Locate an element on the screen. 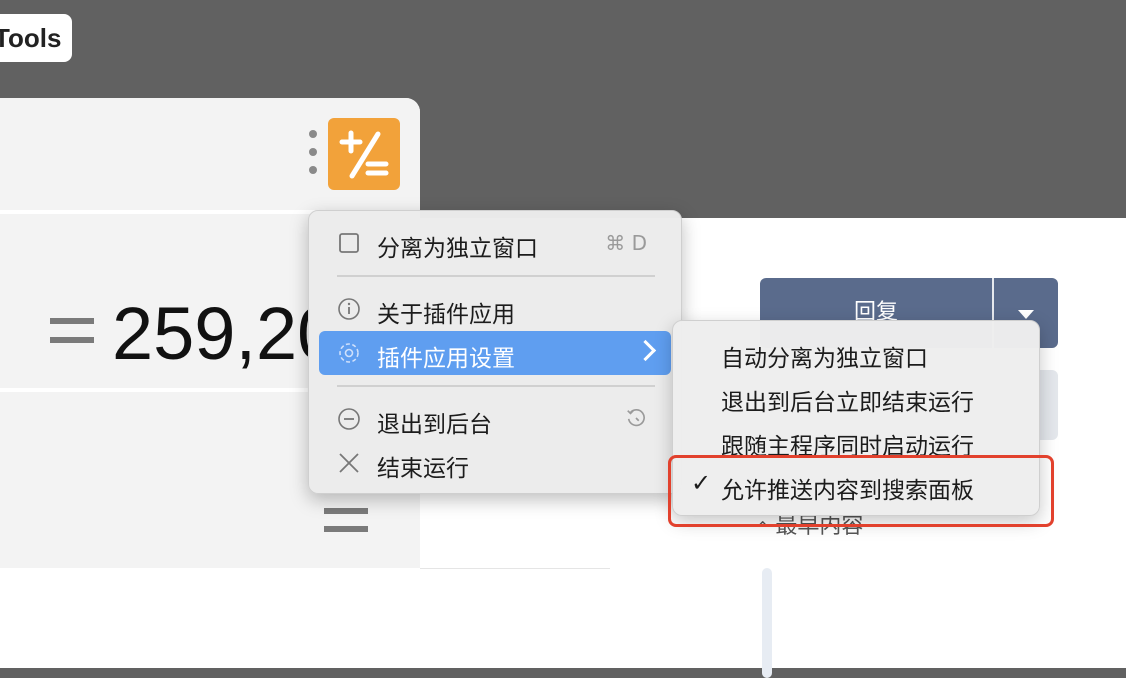  menu-item-label: 分离为独立窗口 is located at coordinates (457, 249).